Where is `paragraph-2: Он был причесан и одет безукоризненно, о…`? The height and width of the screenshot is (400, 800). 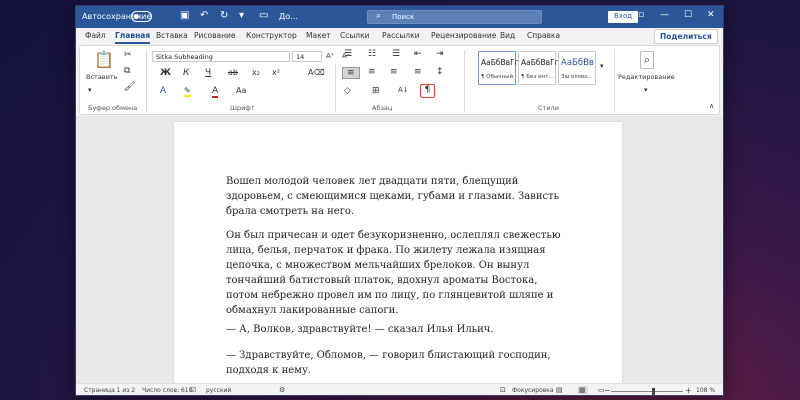 paragraph-2: Он был причесан и одет безукоризненно, о… is located at coordinates (397, 273).